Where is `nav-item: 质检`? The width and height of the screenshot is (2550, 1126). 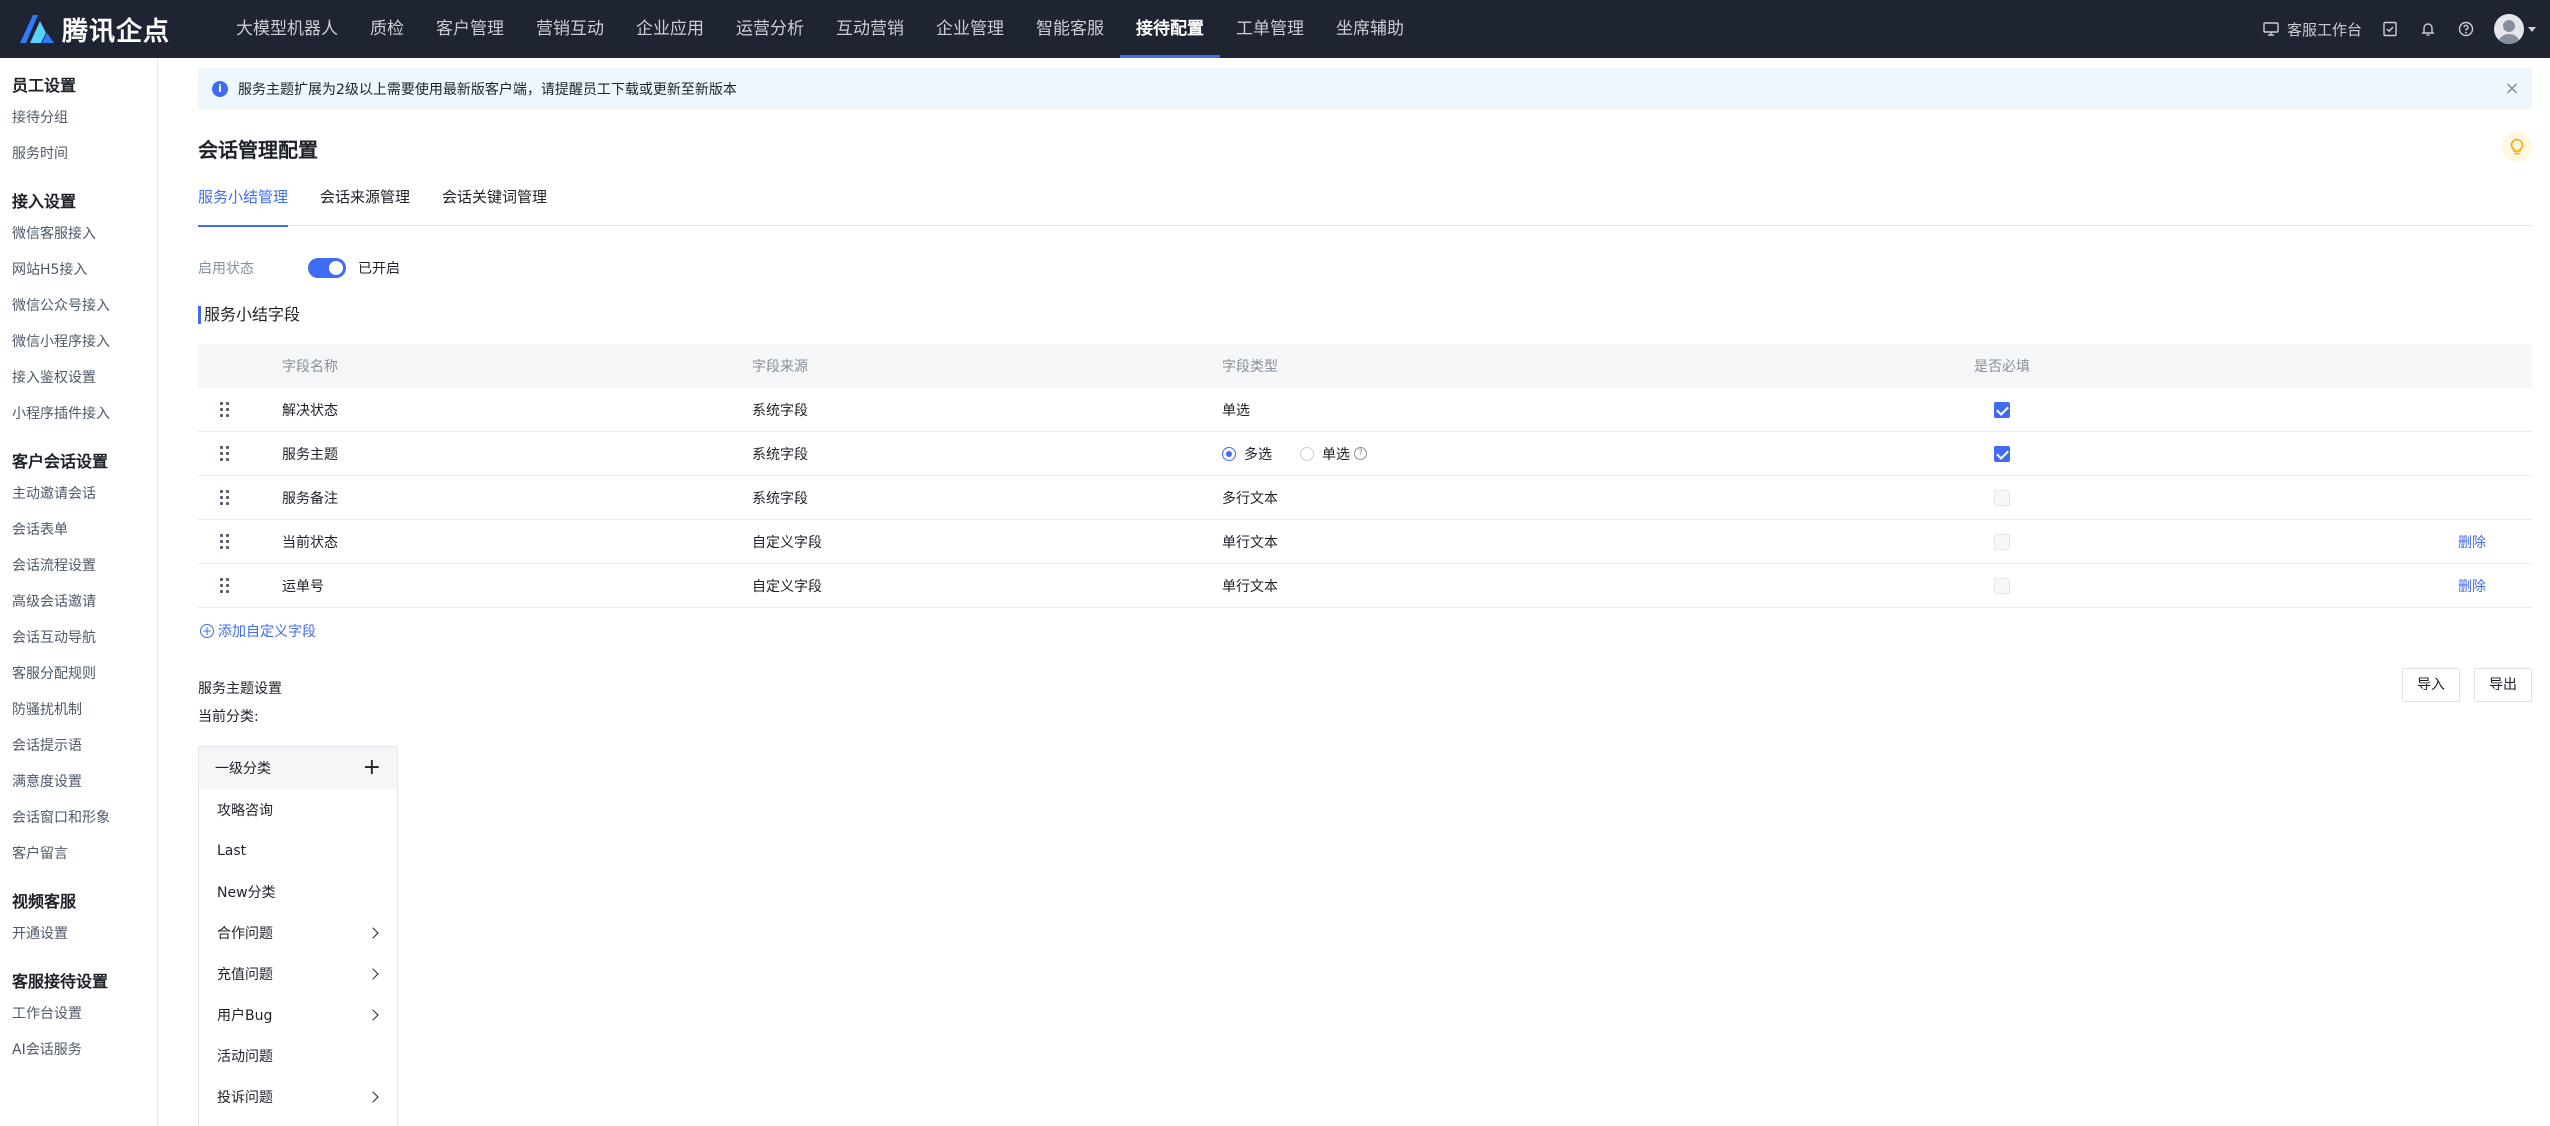
nav-item: 质检 is located at coordinates (387, 29).